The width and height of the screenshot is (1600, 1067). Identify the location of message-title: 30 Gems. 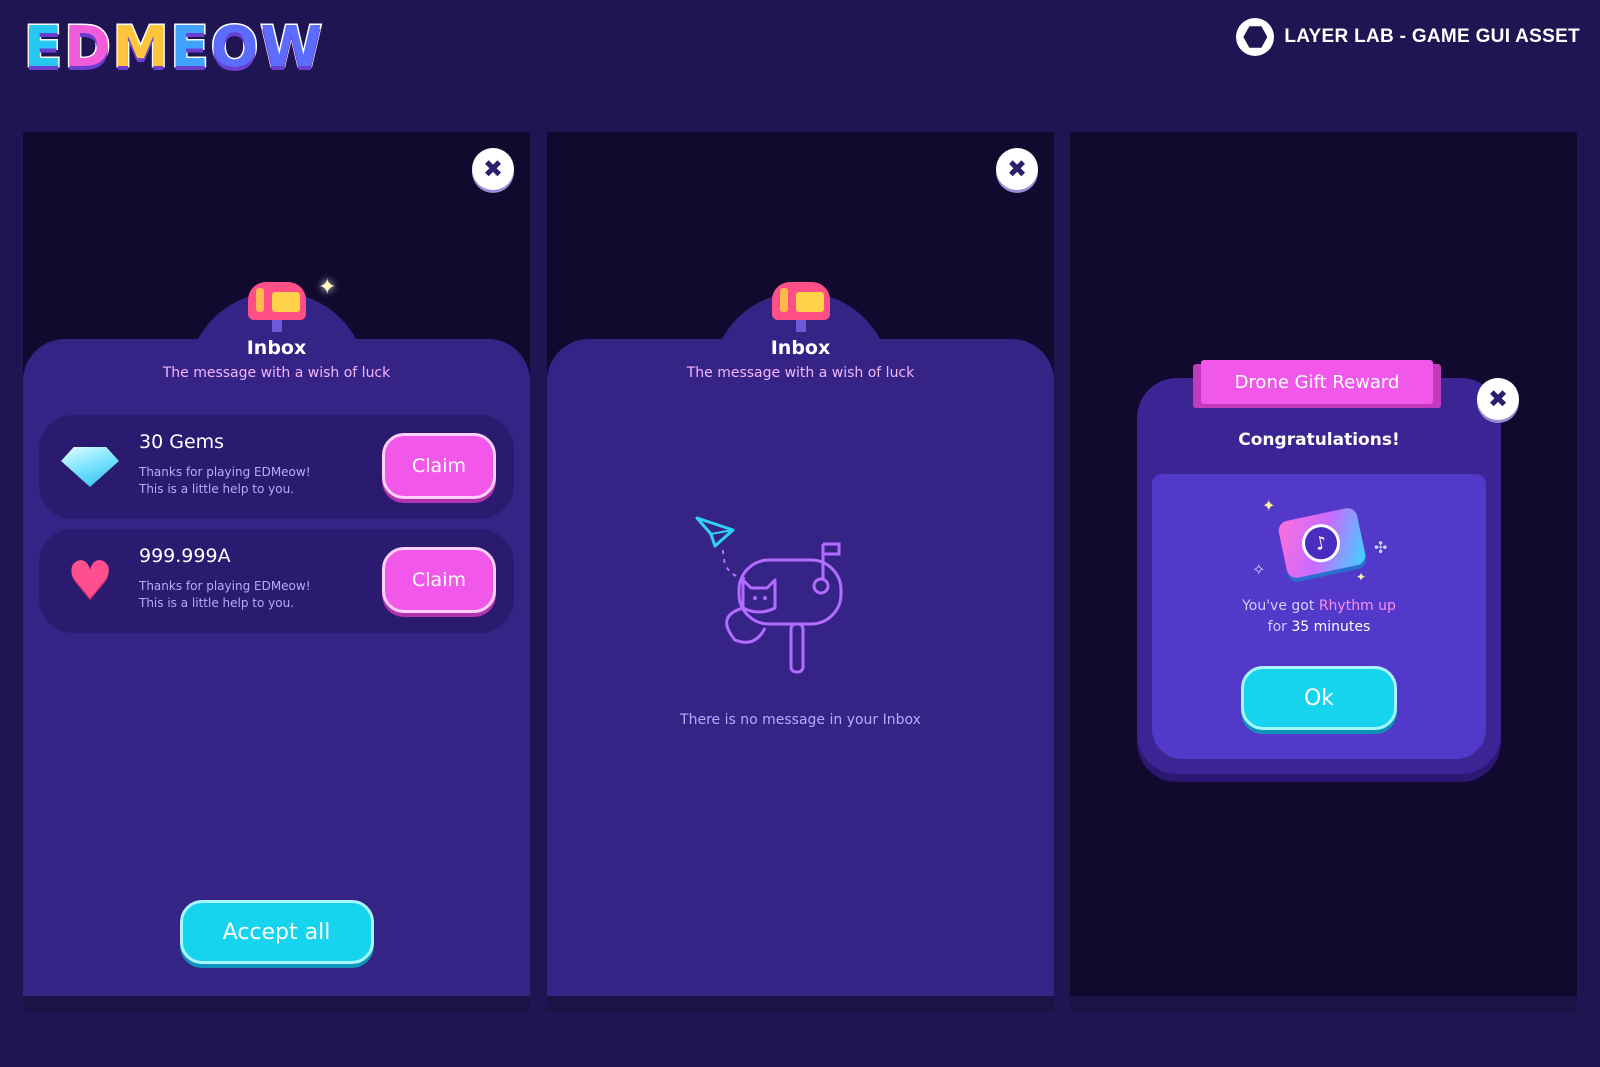
(182, 442).